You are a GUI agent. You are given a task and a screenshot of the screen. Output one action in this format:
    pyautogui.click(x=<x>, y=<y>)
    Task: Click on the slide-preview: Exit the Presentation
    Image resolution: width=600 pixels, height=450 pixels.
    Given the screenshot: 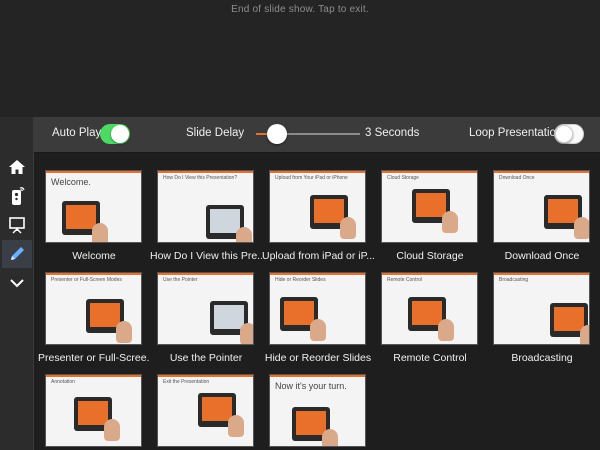 What is the action you would take?
    pyautogui.click(x=205, y=410)
    